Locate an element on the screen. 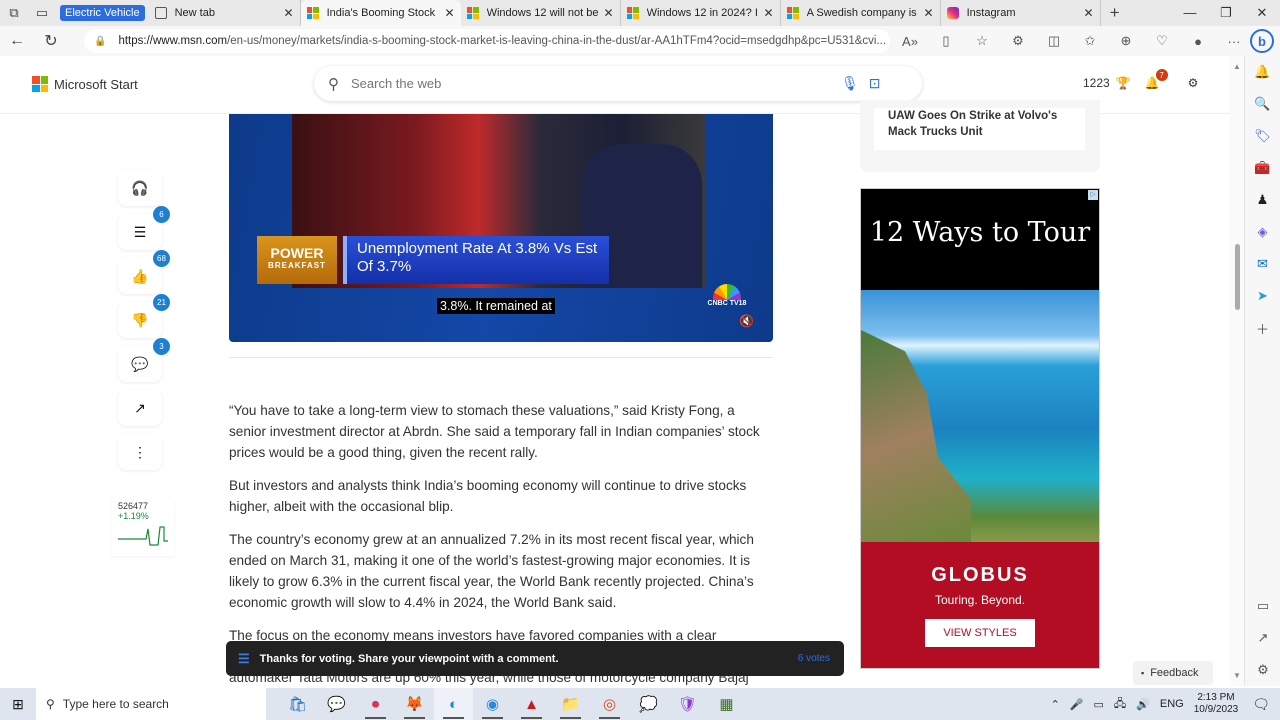 This screenshot has height=720, width=1280. back-icon: ← is located at coordinates (17, 41).